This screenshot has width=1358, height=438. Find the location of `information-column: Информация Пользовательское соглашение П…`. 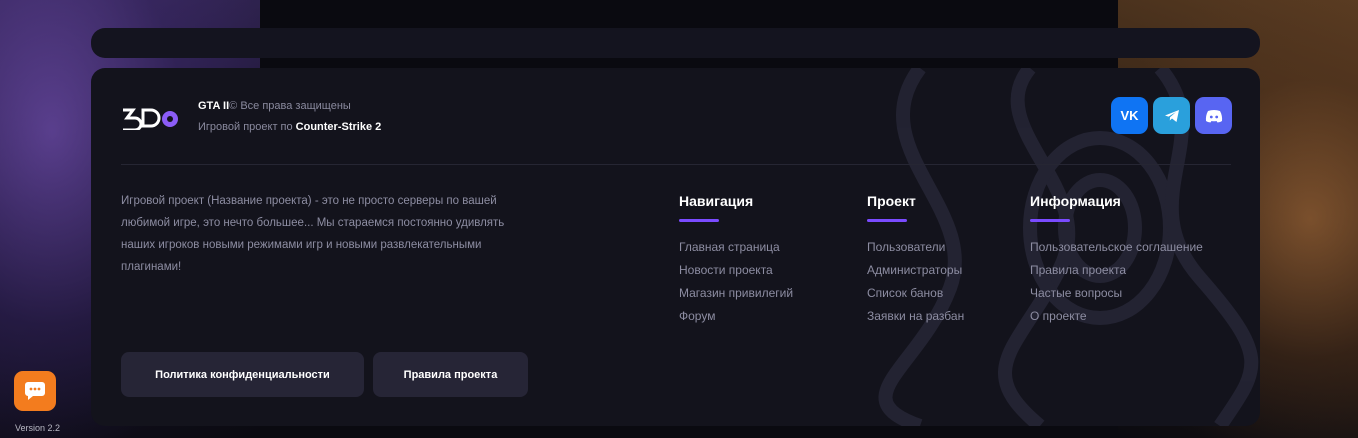

information-column: Информация Пользовательское соглашение П… is located at coordinates (1116, 260).